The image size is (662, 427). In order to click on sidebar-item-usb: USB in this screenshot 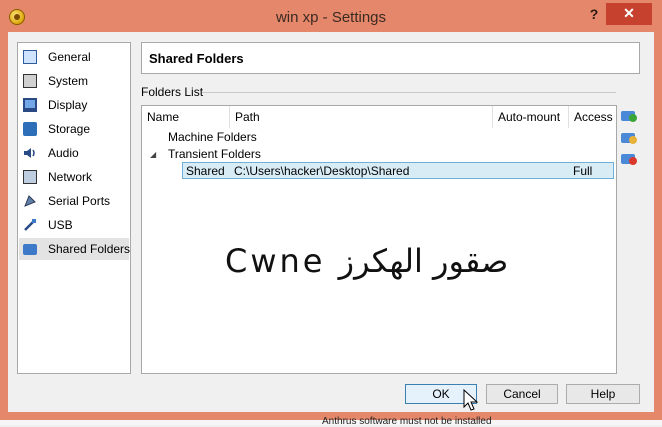, I will do `click(74, 225)`.